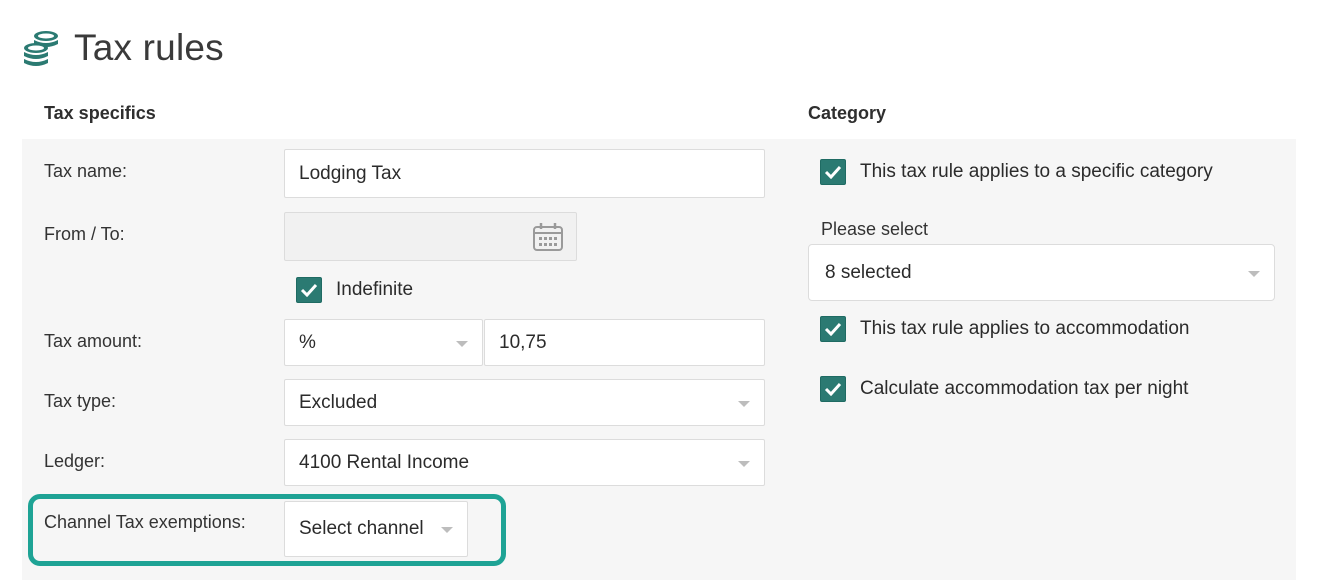 The width and height of the screenshot is (1322, 580). Describe the element at coordinates (1041, 272) in the screenshot. I see `category-multiselect: 8 selected` at that location.